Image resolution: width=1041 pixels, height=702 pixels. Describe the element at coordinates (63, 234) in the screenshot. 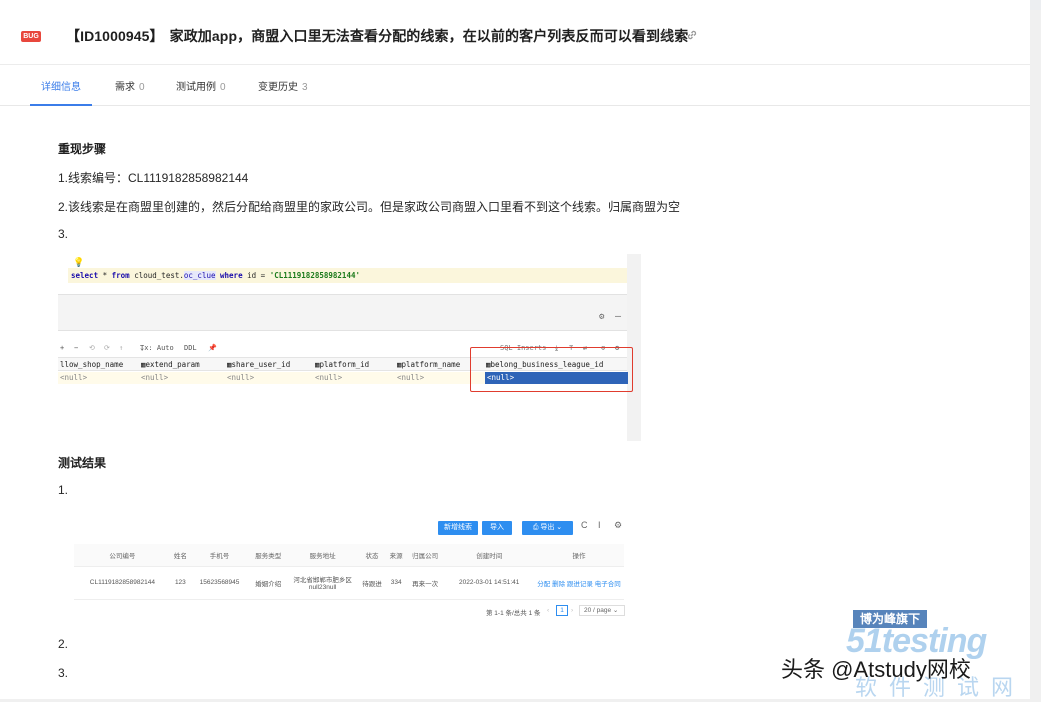

I see `repro-step-3: 3.` at that location.